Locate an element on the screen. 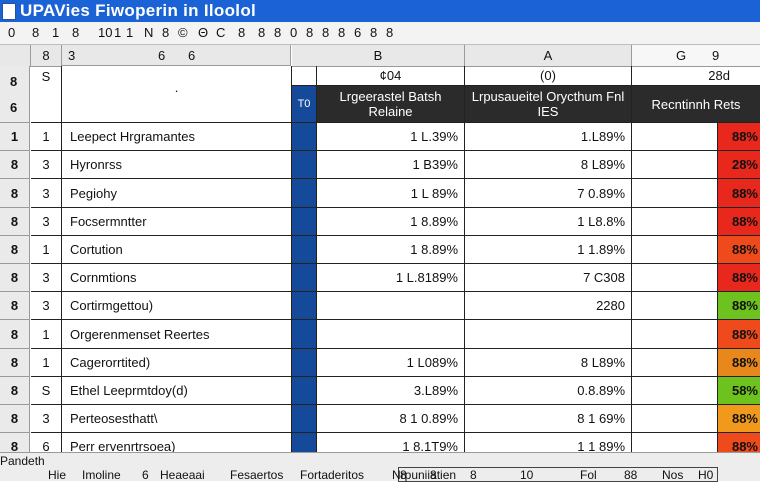 This screenshot has height=482, width=760. value-cell-e: 8 L89% is located at coordinates (548, 165).